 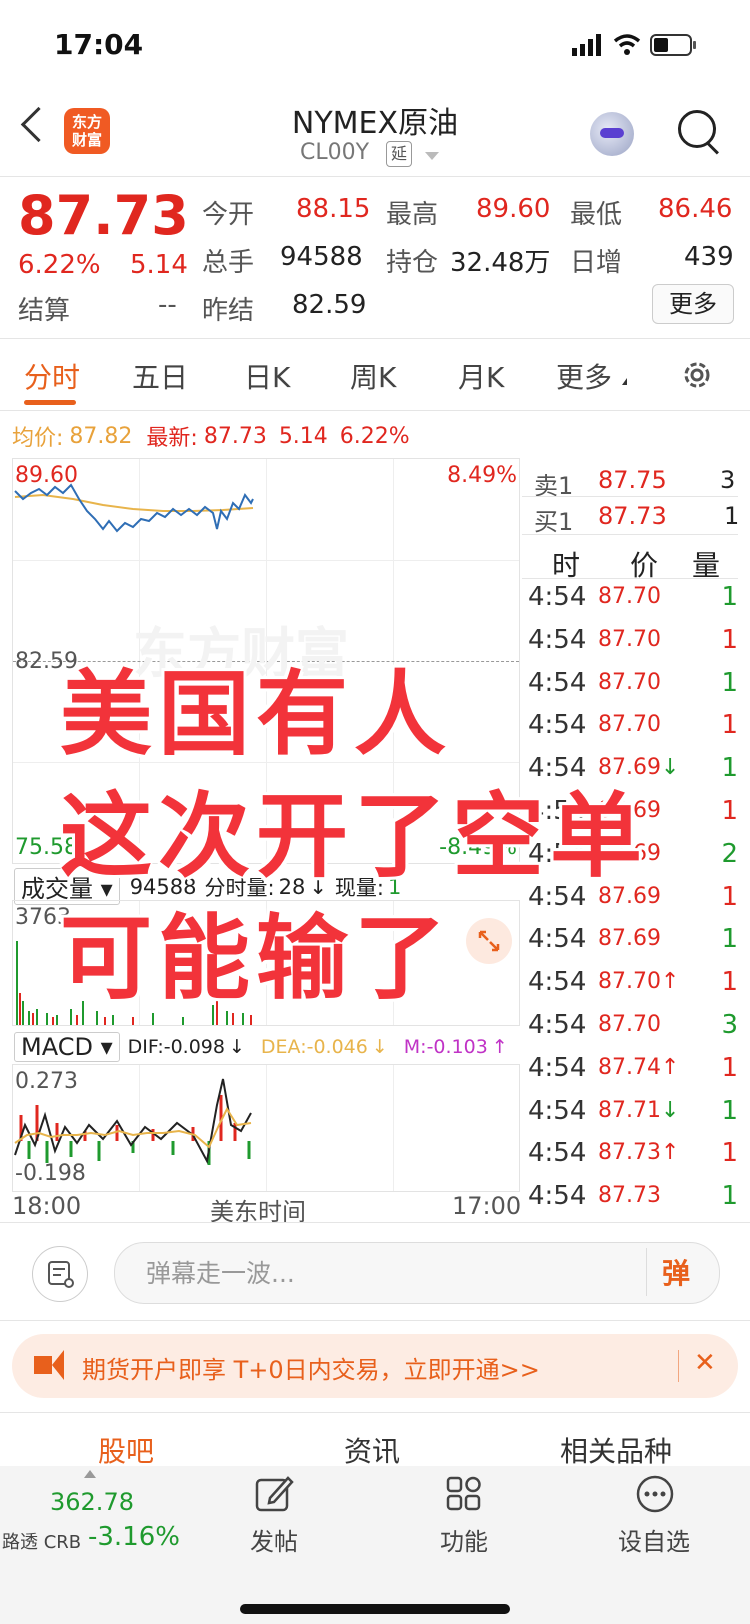 What do you see at coordinates (705, 1363) in the screenshot?
I see `close-icon: ✕` at bounding box center [705, 1363].